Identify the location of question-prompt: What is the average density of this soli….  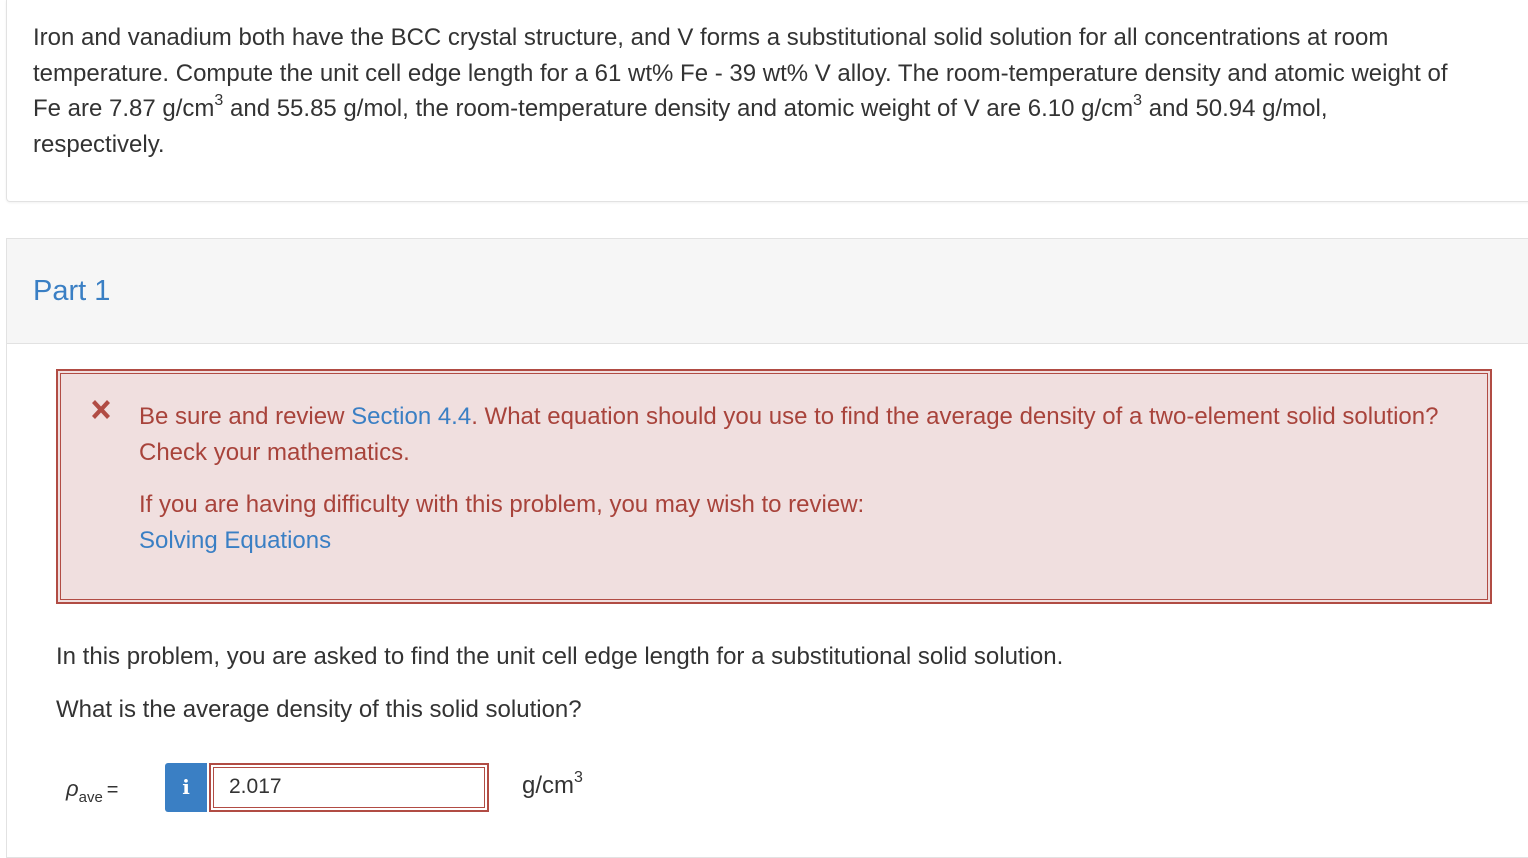
(319, 709).